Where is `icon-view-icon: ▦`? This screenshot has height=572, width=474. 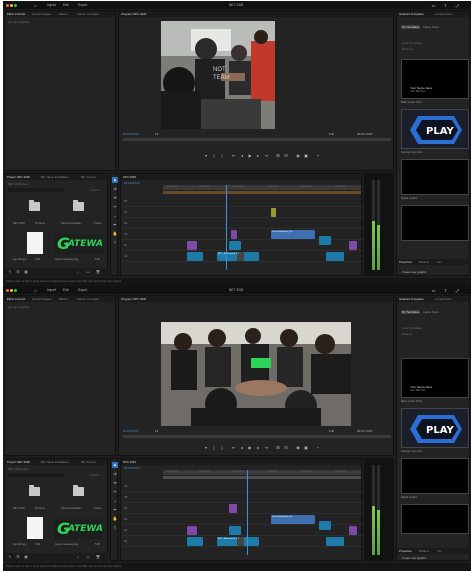
icon-view-icon: ▦ is located at coordinates (26, 272).